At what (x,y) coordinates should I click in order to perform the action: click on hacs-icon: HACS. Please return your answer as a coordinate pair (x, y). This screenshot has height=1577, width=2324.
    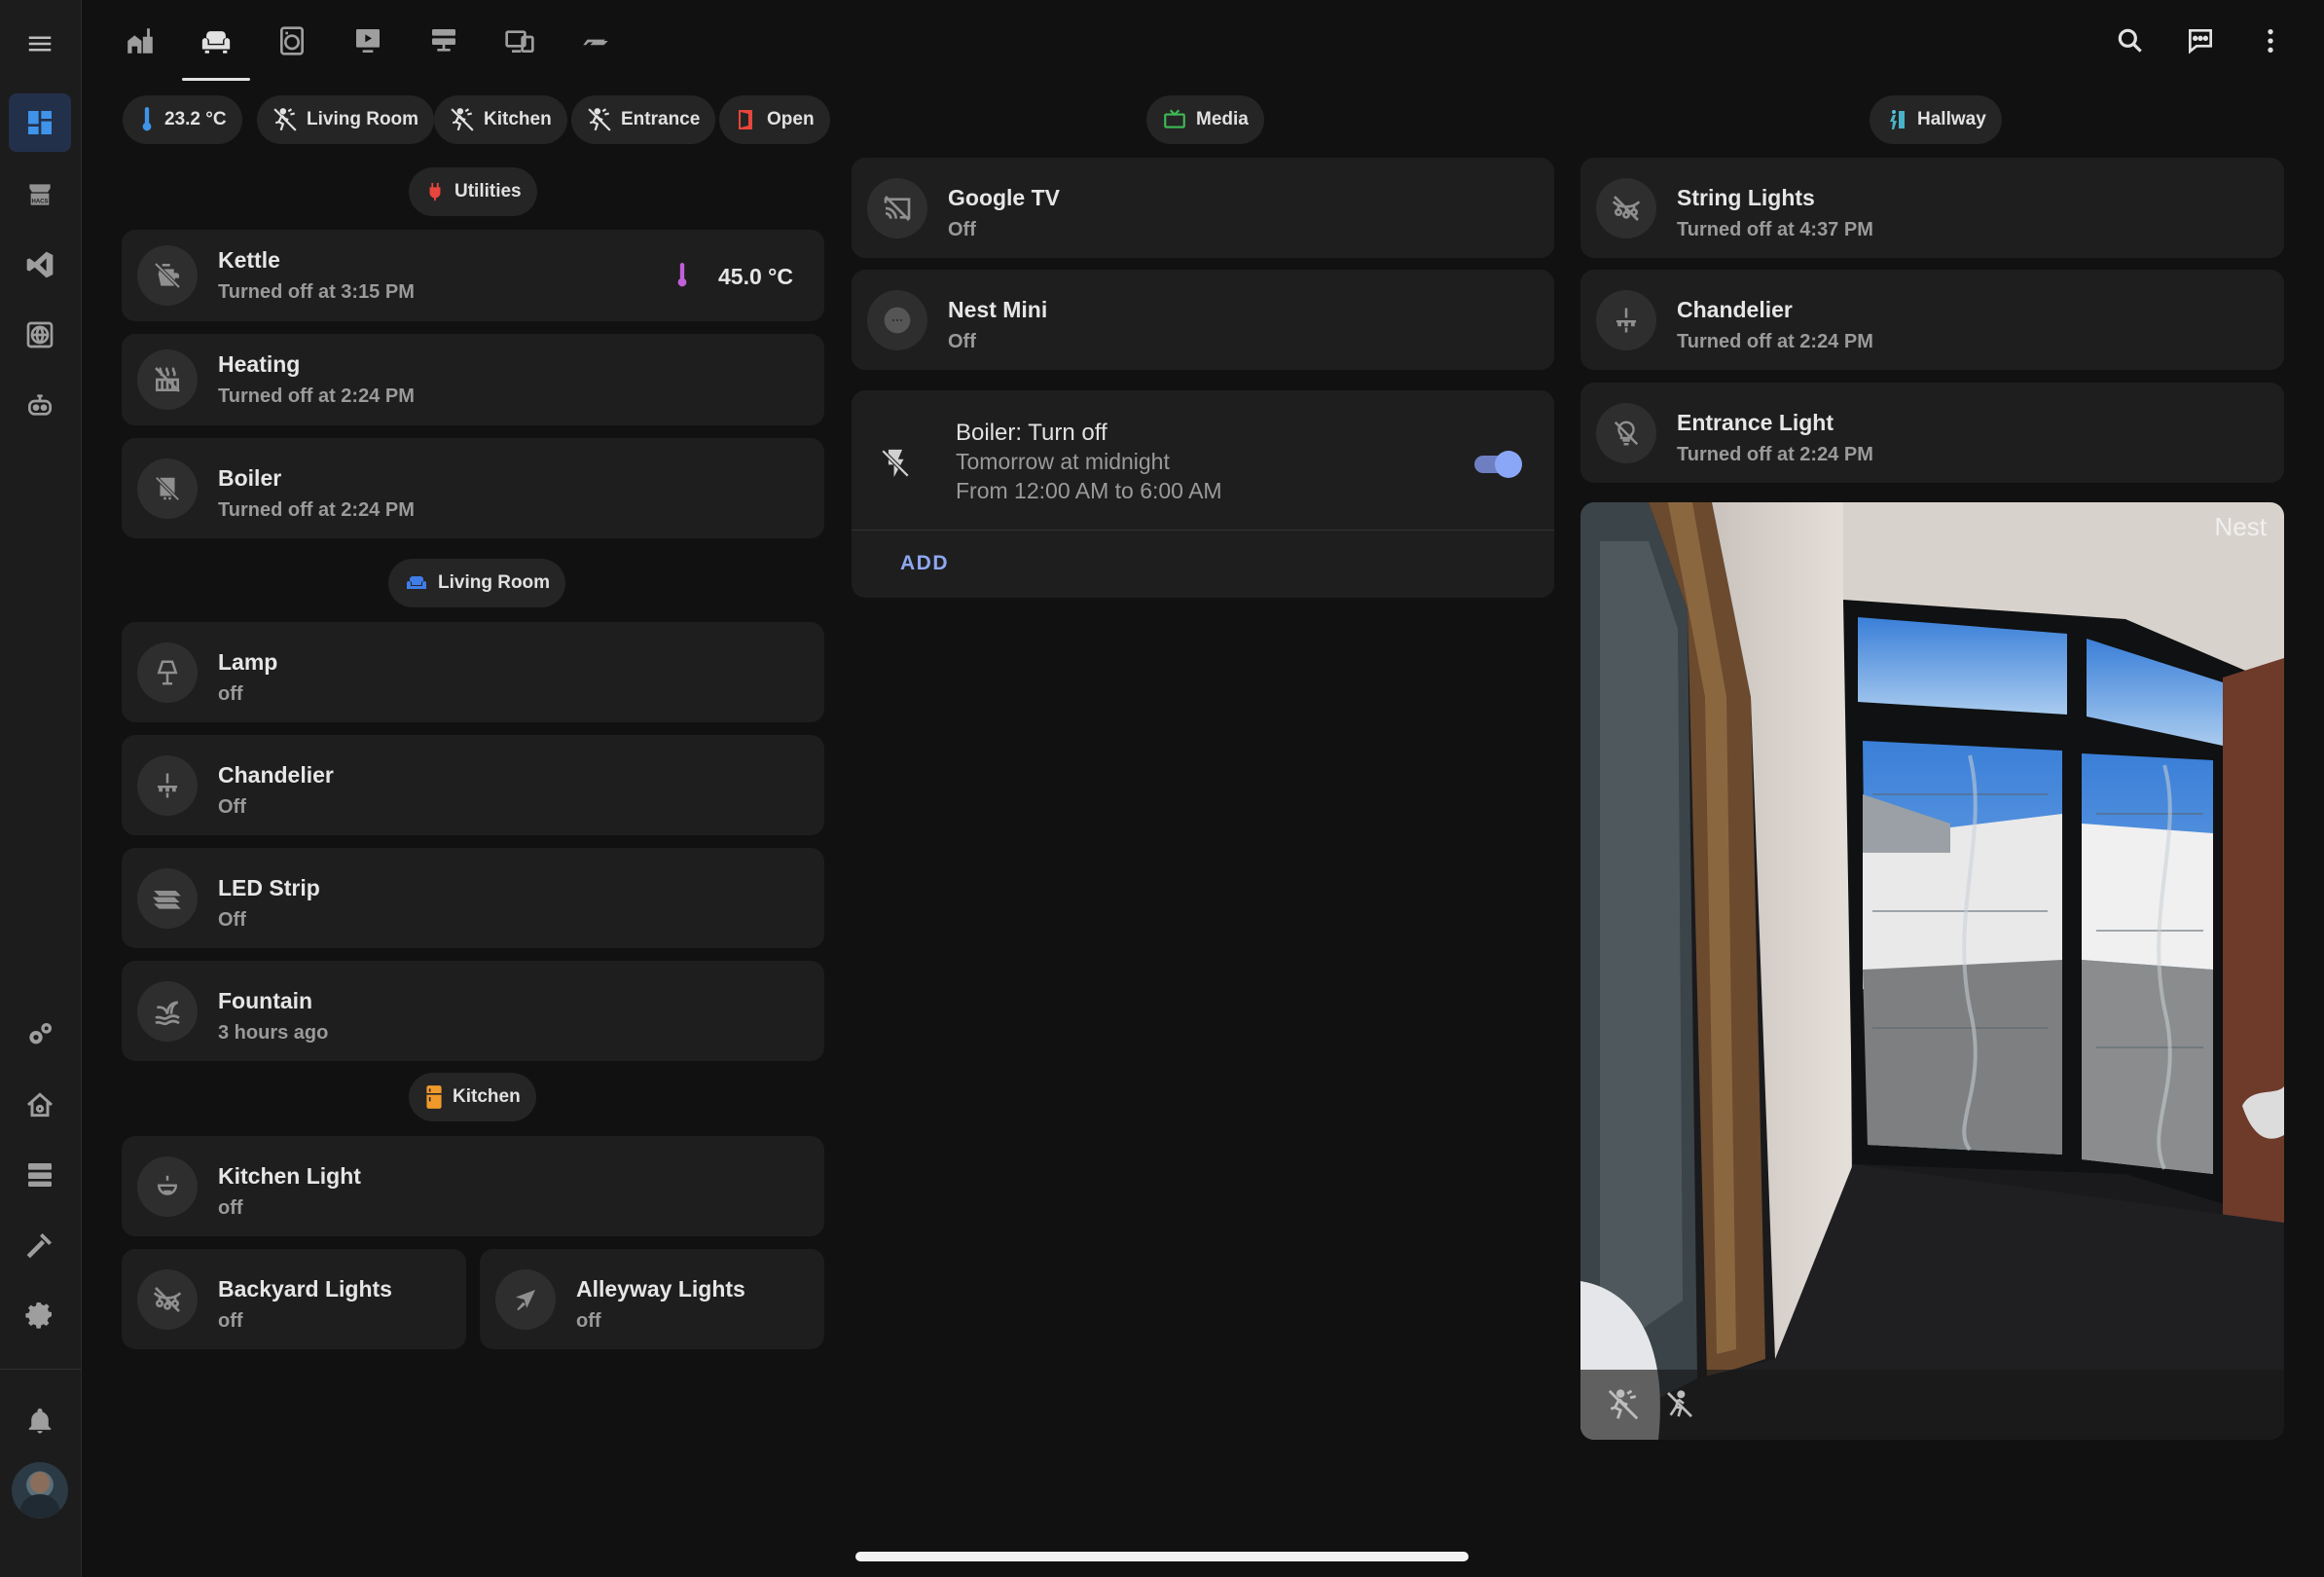
    Looking at the image, I should click on (40, 194).